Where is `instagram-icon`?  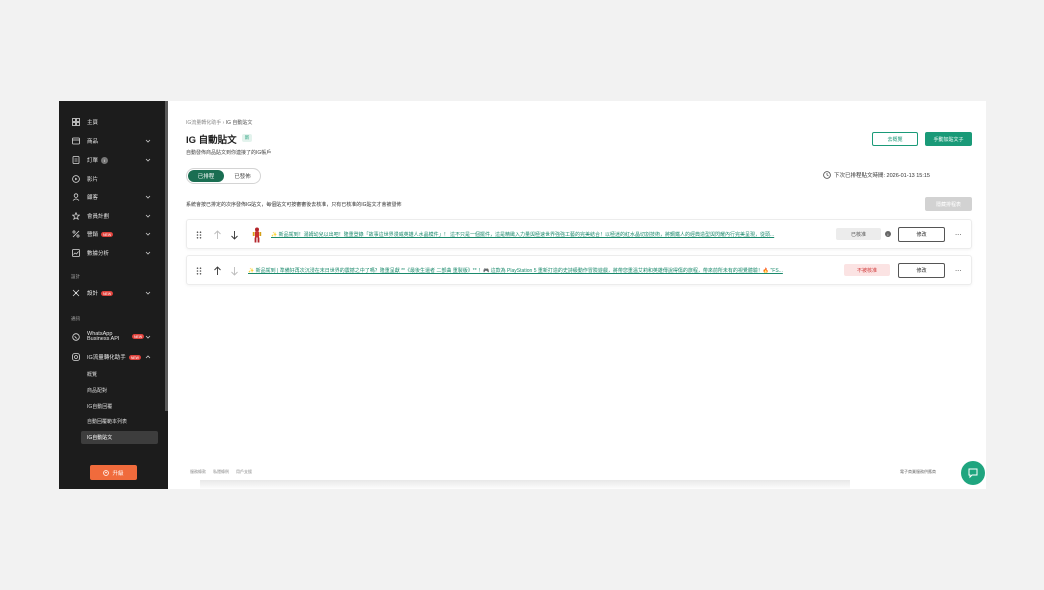 instagram-icon is located at coordinates (75, 357).